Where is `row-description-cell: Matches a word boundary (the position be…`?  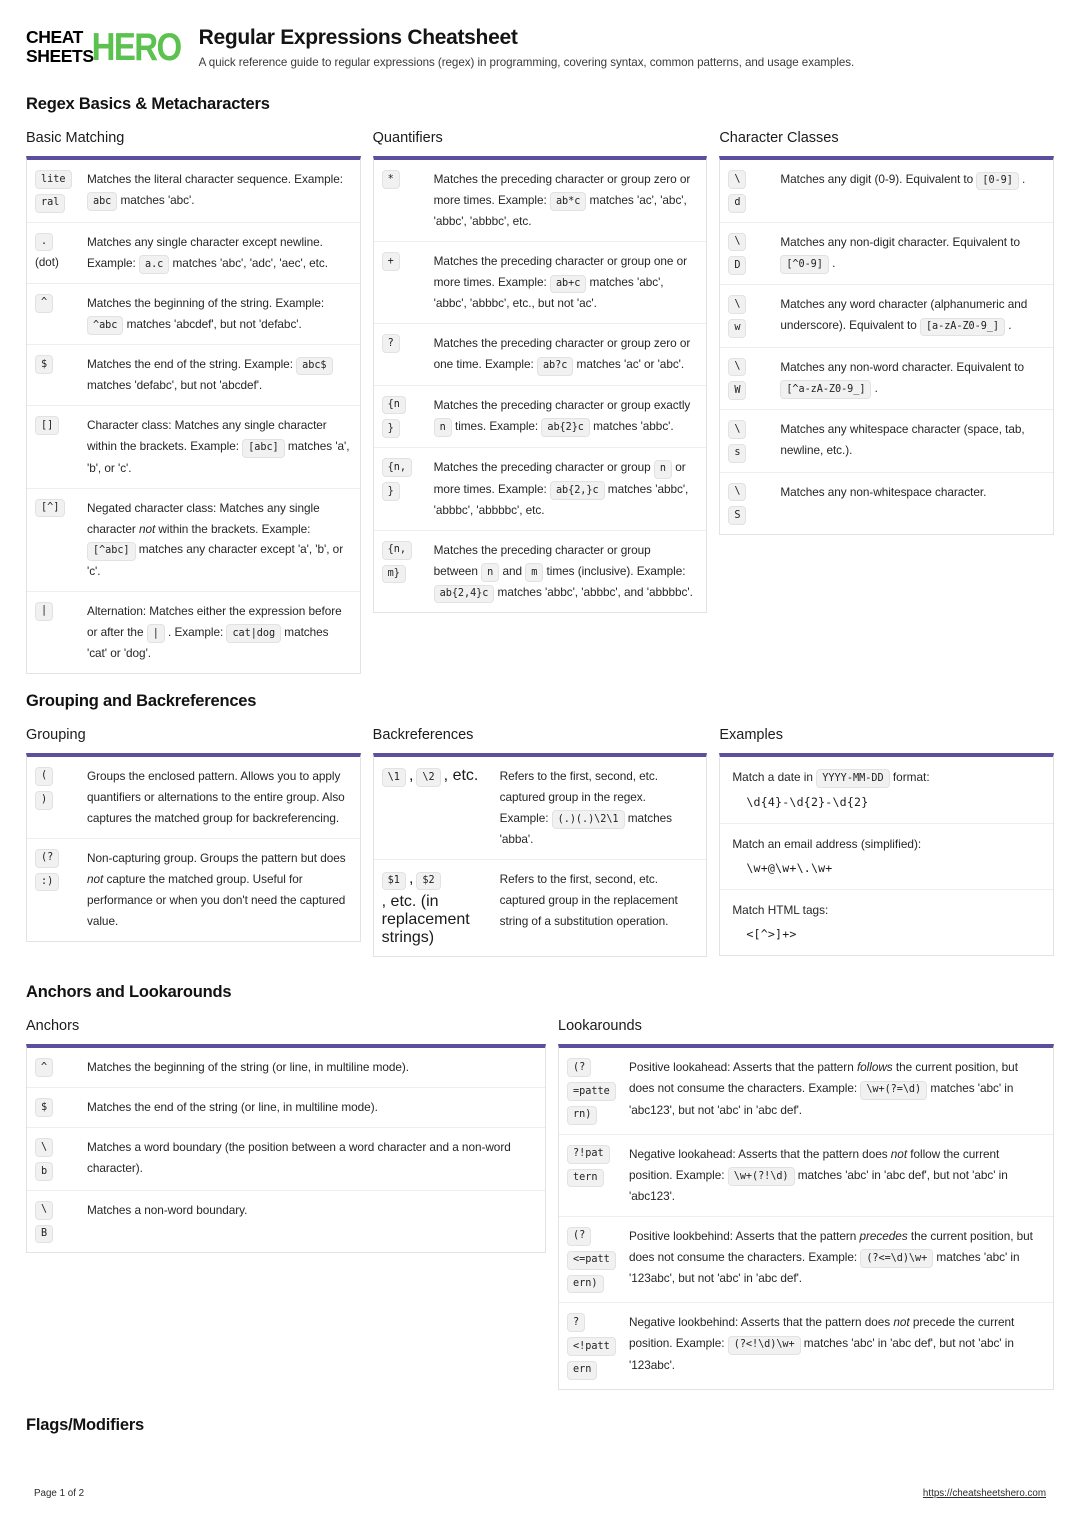
row-description-cell: Matches a word boundary (the position be… is located at coordinates (299, 1158).